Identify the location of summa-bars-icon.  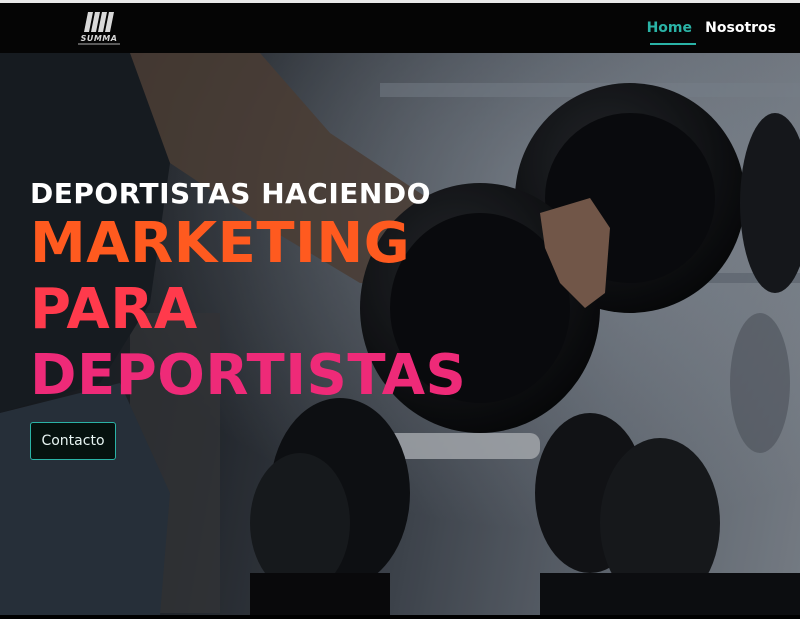
(99, 22).